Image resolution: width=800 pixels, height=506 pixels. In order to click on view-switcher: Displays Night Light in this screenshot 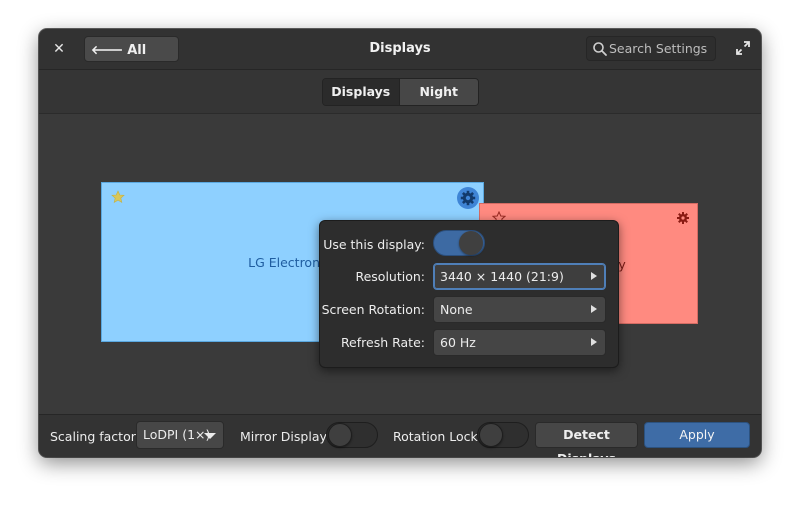, I will do `click(400, 92)`.